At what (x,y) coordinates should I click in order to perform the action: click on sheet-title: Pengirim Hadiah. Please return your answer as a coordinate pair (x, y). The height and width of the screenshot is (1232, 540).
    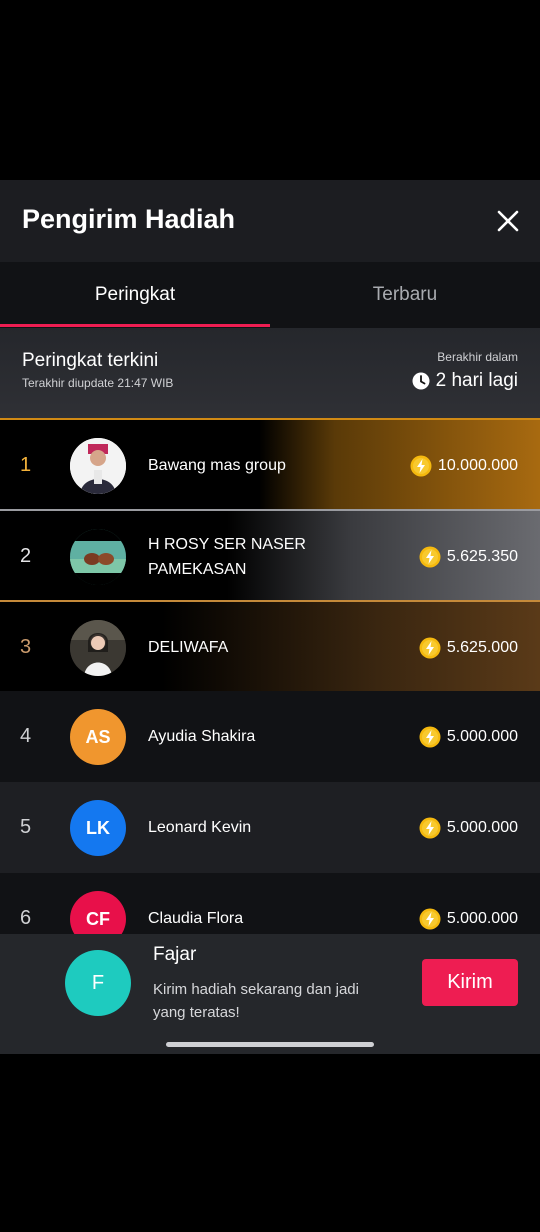
    Looking at the image, I should click on (129, 219).